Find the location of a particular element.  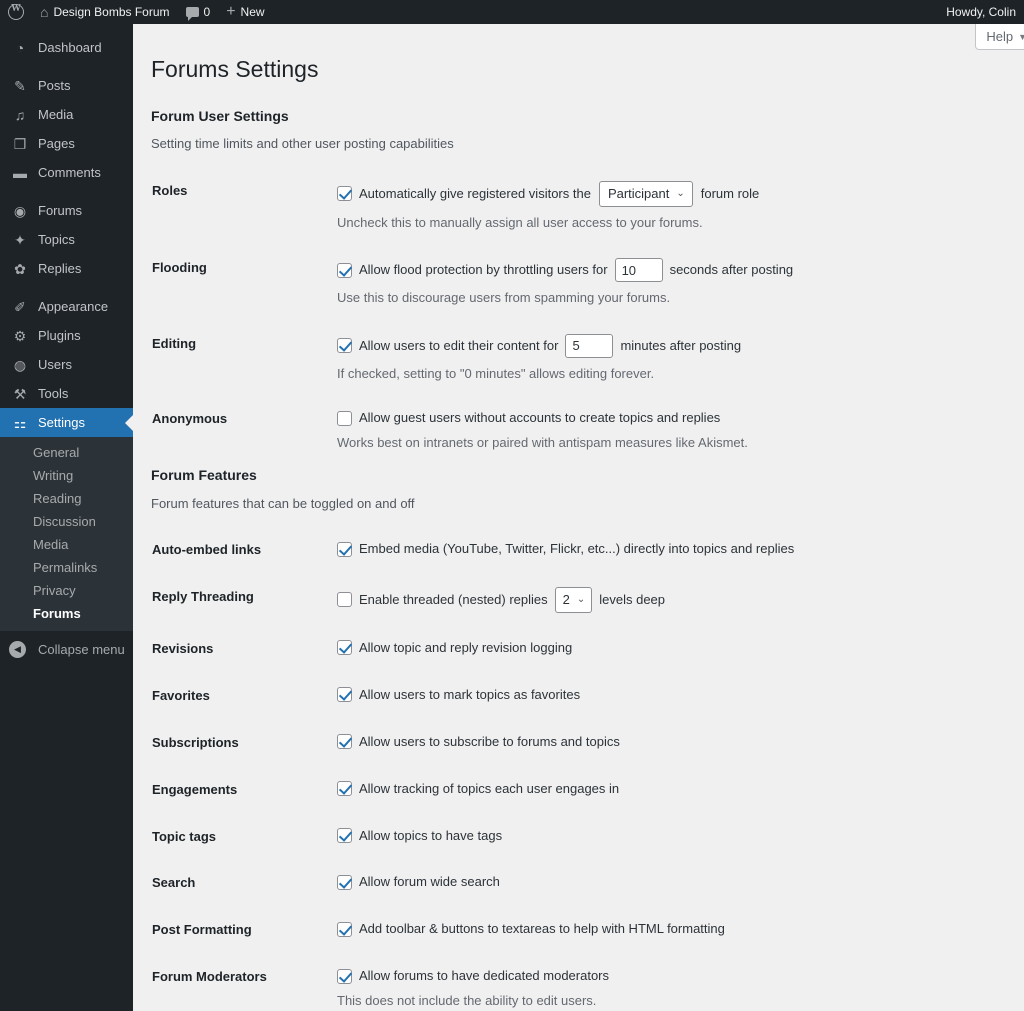

checkbox-revisions is located at coordinates (344, 648).